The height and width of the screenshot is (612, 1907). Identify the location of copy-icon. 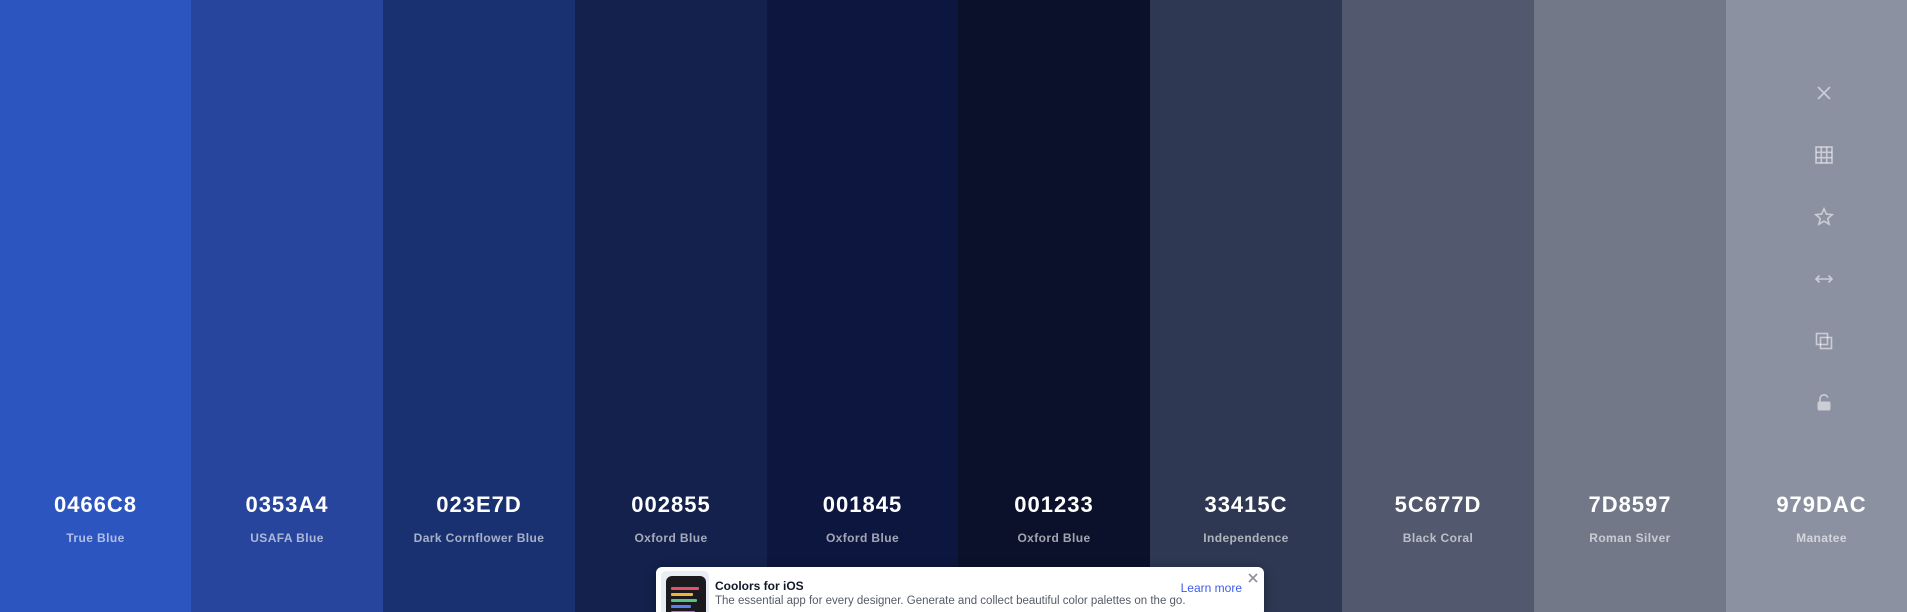
(1824, 341).